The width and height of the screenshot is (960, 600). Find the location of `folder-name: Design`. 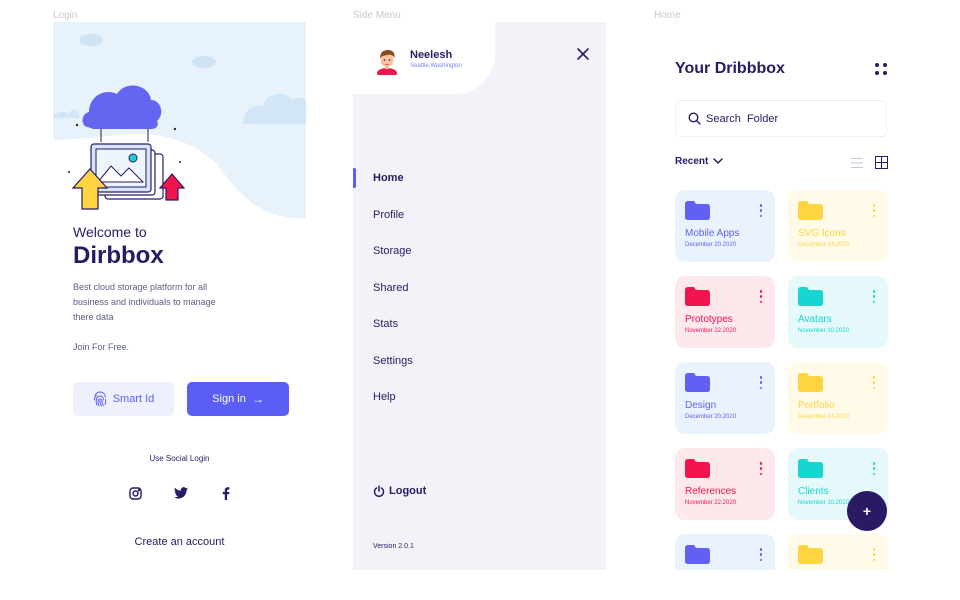

folder-name: Design is located at coordinates (701, 405).